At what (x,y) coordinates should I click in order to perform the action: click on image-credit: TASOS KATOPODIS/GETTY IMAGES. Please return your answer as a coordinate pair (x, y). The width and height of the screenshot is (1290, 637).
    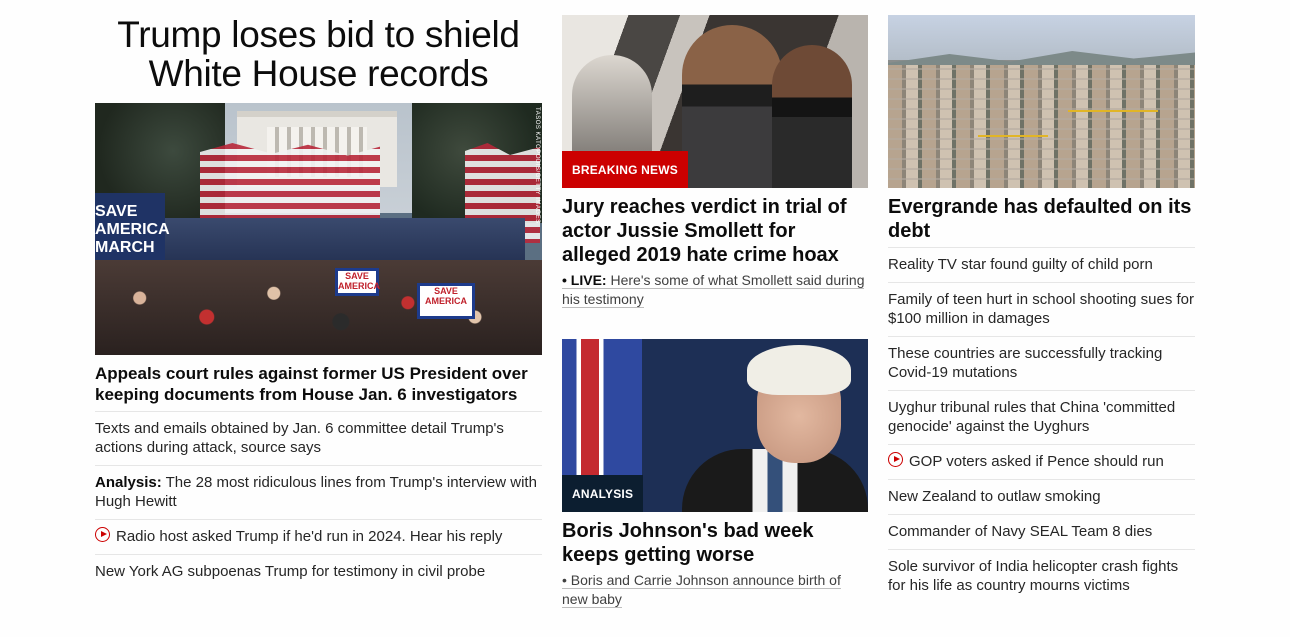
    Looking at the image, I should click on (537, 165).